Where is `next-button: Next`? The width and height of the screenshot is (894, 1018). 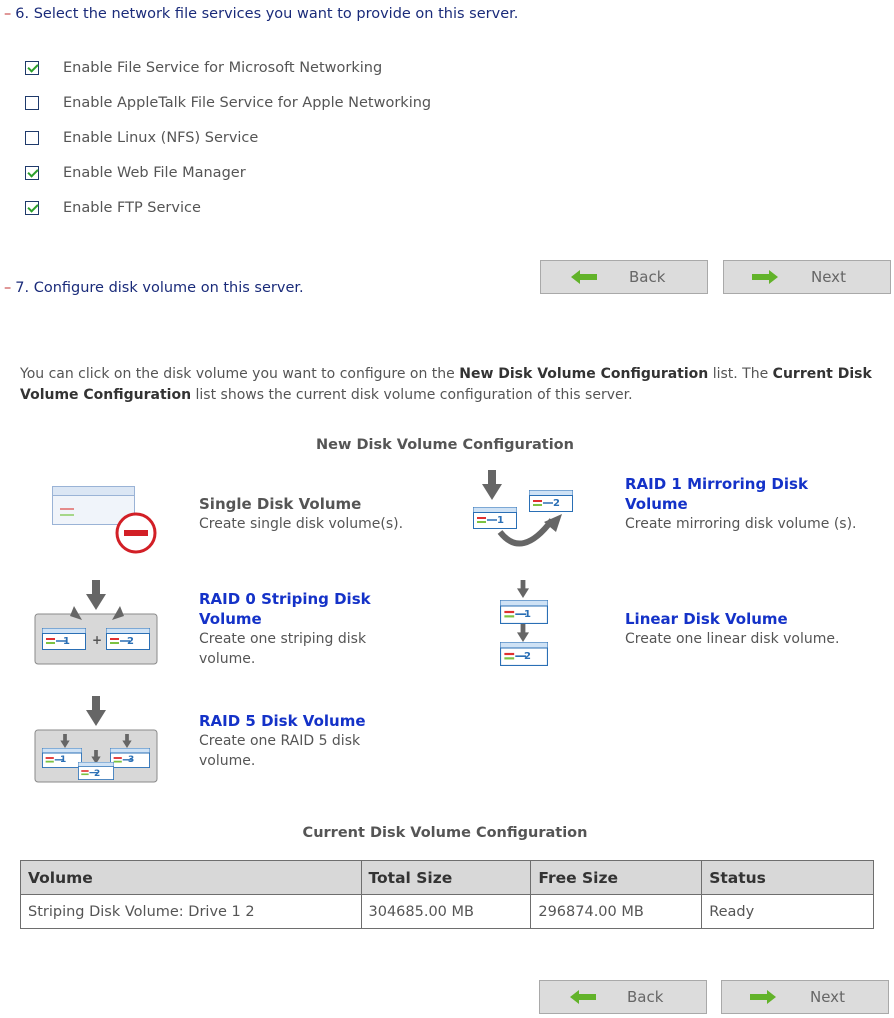 next-button: Next is located at coordinates (807, 277).